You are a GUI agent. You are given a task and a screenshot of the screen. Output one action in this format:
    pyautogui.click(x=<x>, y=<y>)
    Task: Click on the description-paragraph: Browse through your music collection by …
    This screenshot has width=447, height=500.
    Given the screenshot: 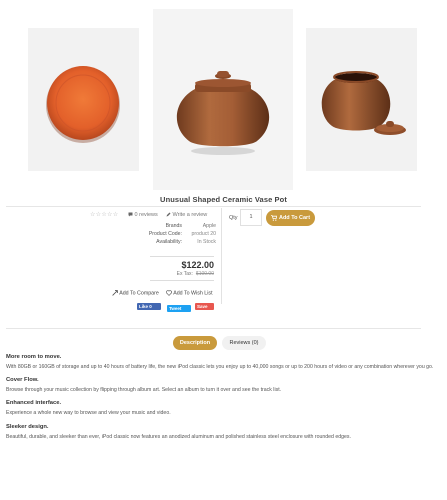 What is the action you would take?
    pyautogui.click(x=144, y=390)
    